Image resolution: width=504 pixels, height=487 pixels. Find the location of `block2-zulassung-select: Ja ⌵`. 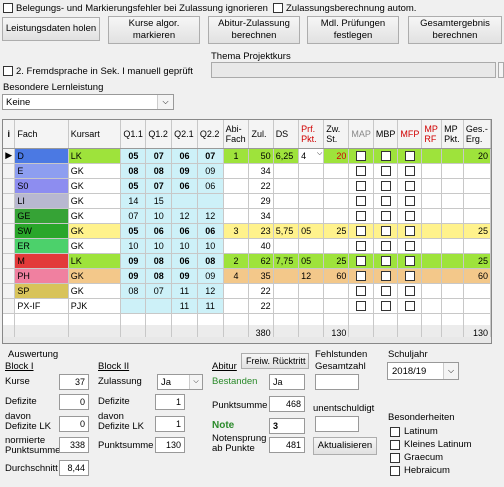

block2-zulassung-select: Ja ⌵ is located at coordinates (180, 382).